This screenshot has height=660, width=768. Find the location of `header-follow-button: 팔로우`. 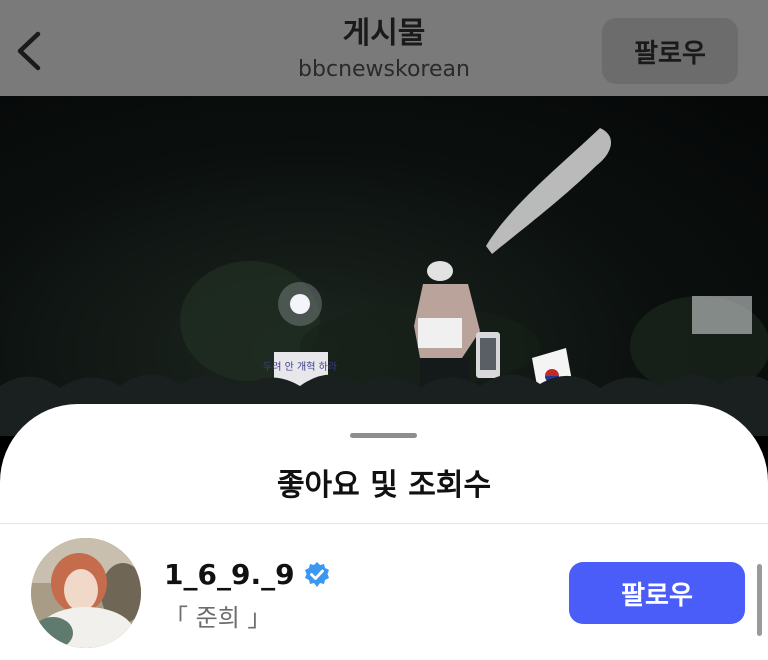

header-follow-button: 팔로우 is located at coordinates (670, 51).